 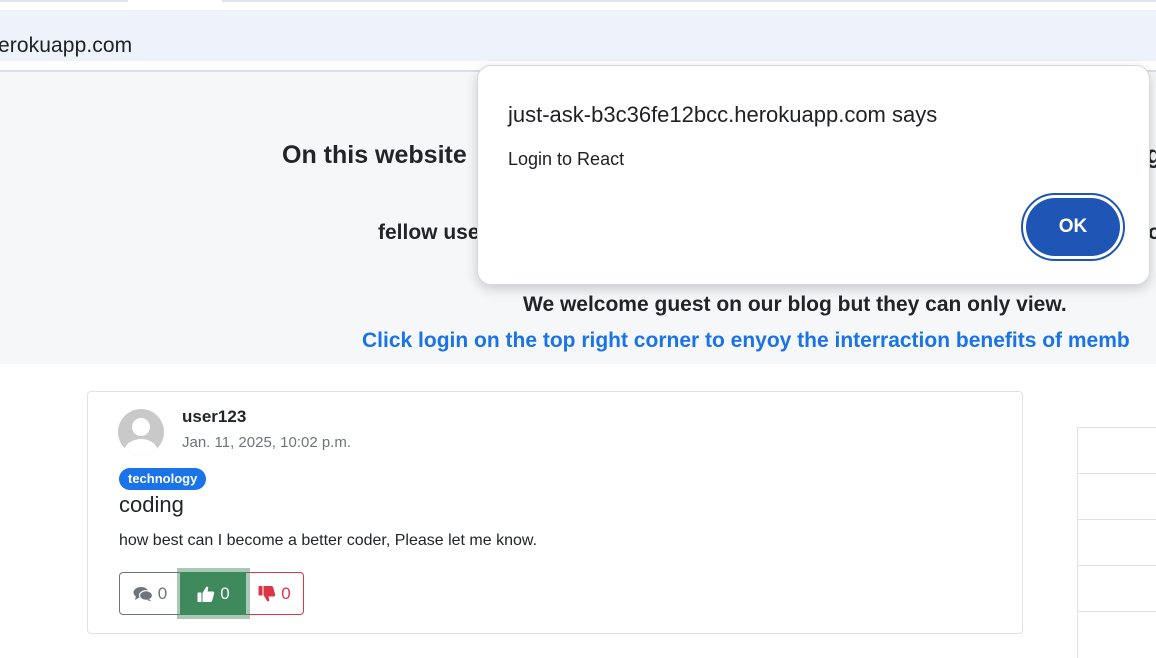 What do you see at coordinates (214, 417) in the screenshot?
I see `post-author: user123` at bounding box center [214, 417].